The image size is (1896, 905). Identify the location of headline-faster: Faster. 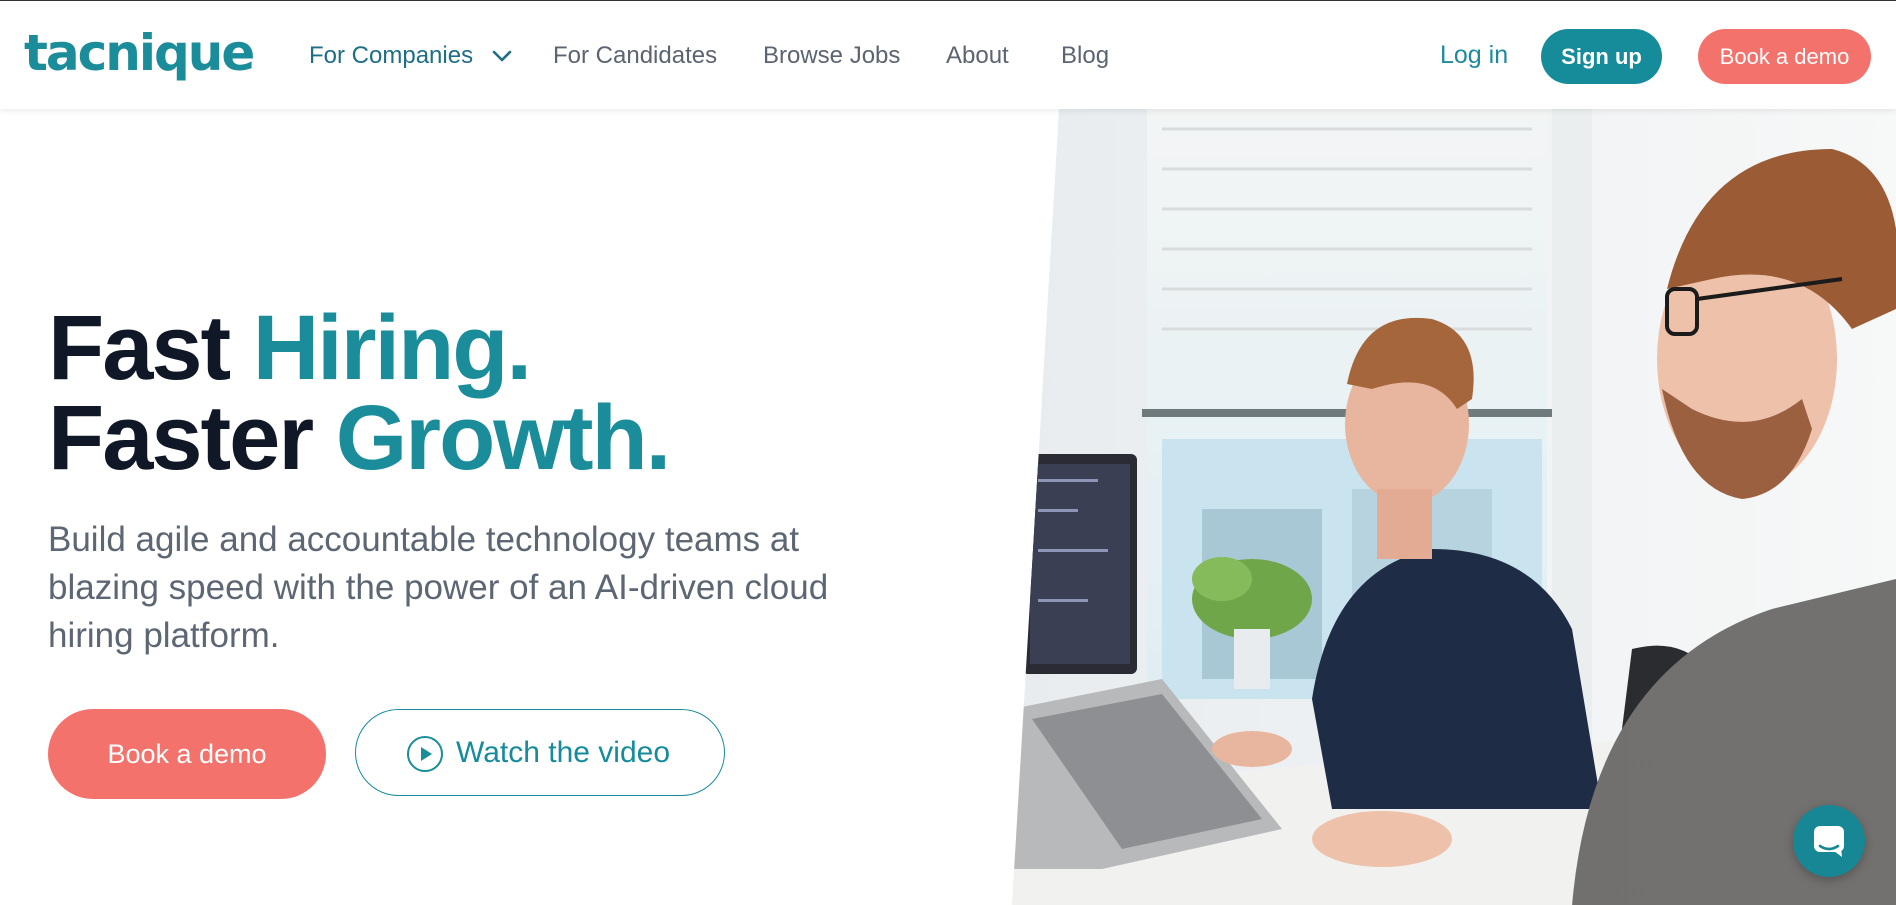
(192, 438).